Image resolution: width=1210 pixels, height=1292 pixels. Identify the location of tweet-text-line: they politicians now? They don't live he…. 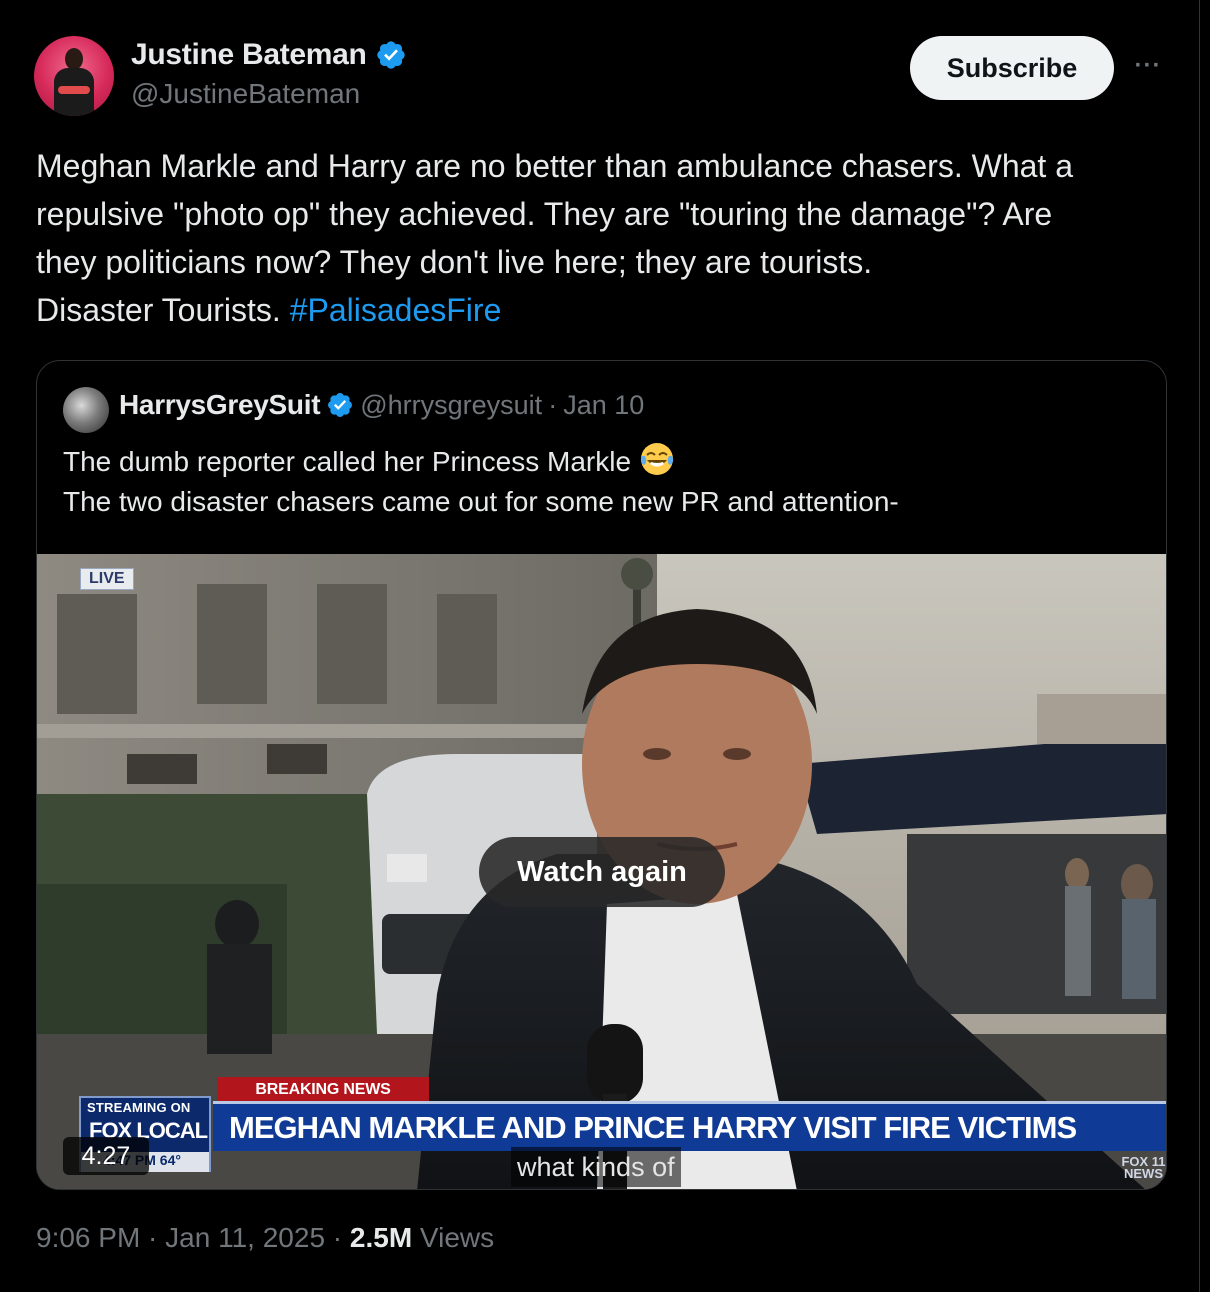
(454, 262).